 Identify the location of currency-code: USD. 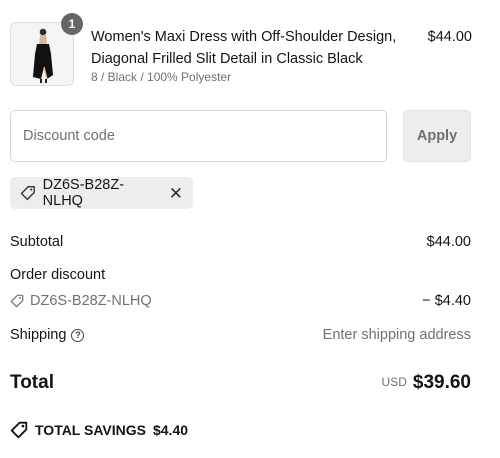
(394, 382).